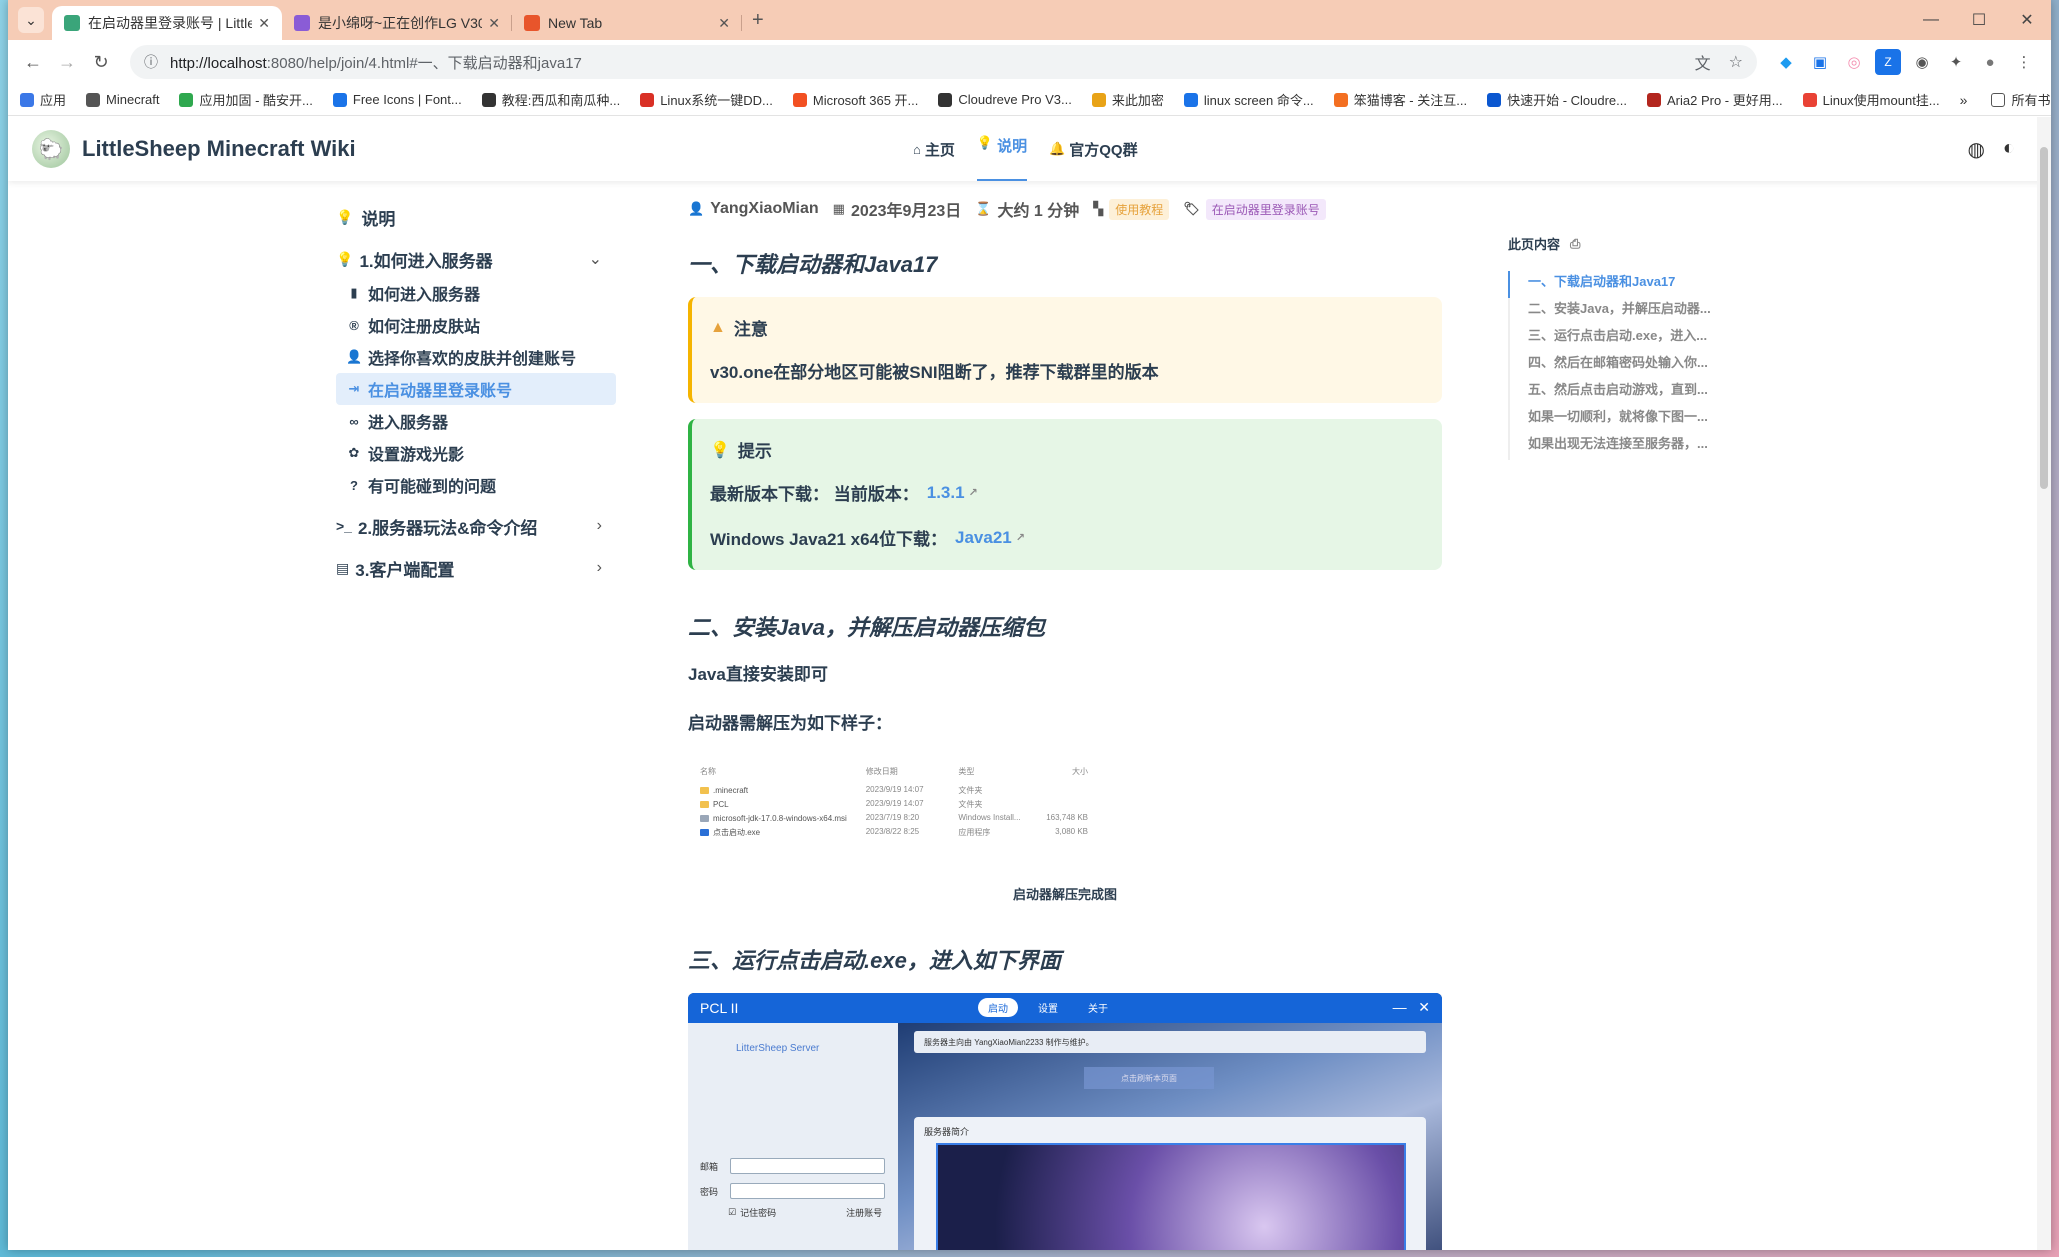 The image size is (2059, 1257). I want to click on bookmark-star-icon: ☆, so click(1736, 62).